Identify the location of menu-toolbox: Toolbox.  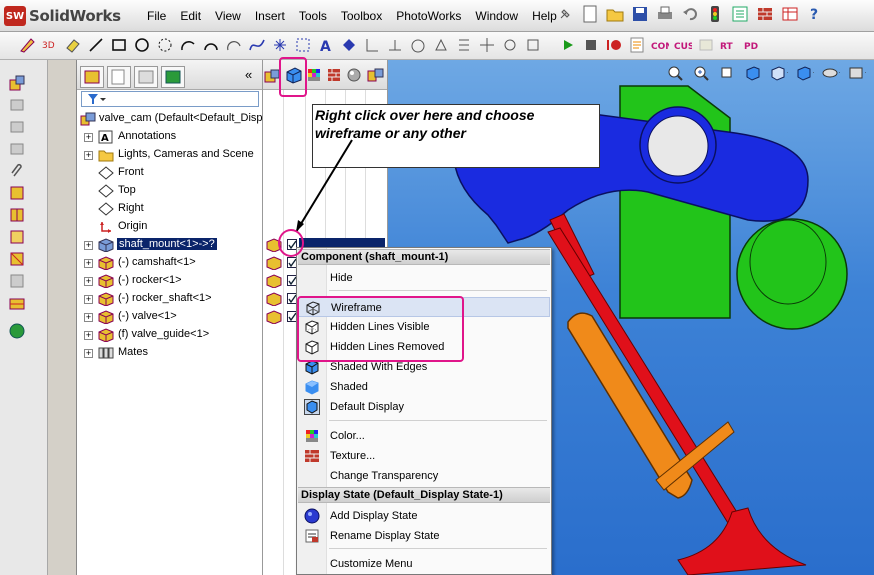
(361, 16).